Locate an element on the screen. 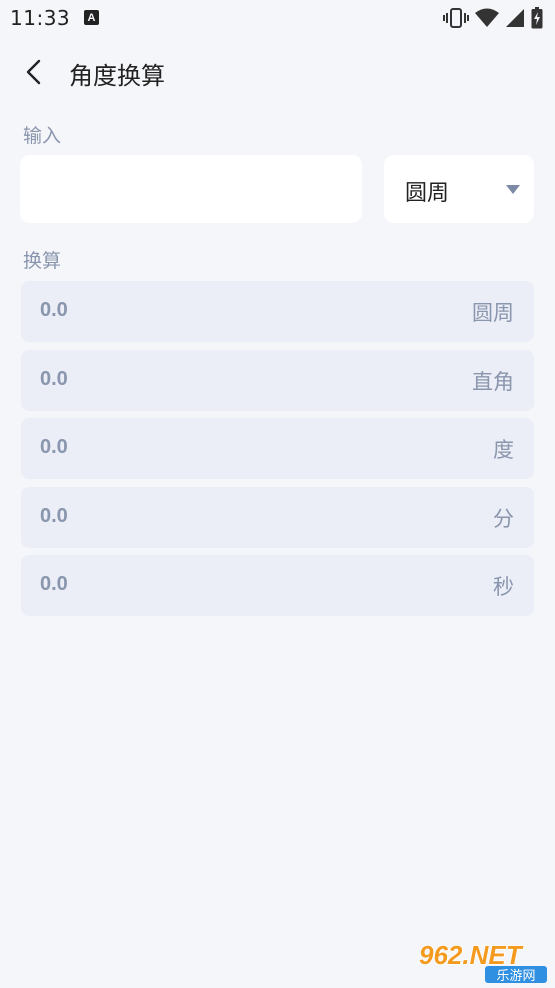 Image resolution: width=555 pixels, height=988 pixels. signal-icon is located at coordinates (515, 18).